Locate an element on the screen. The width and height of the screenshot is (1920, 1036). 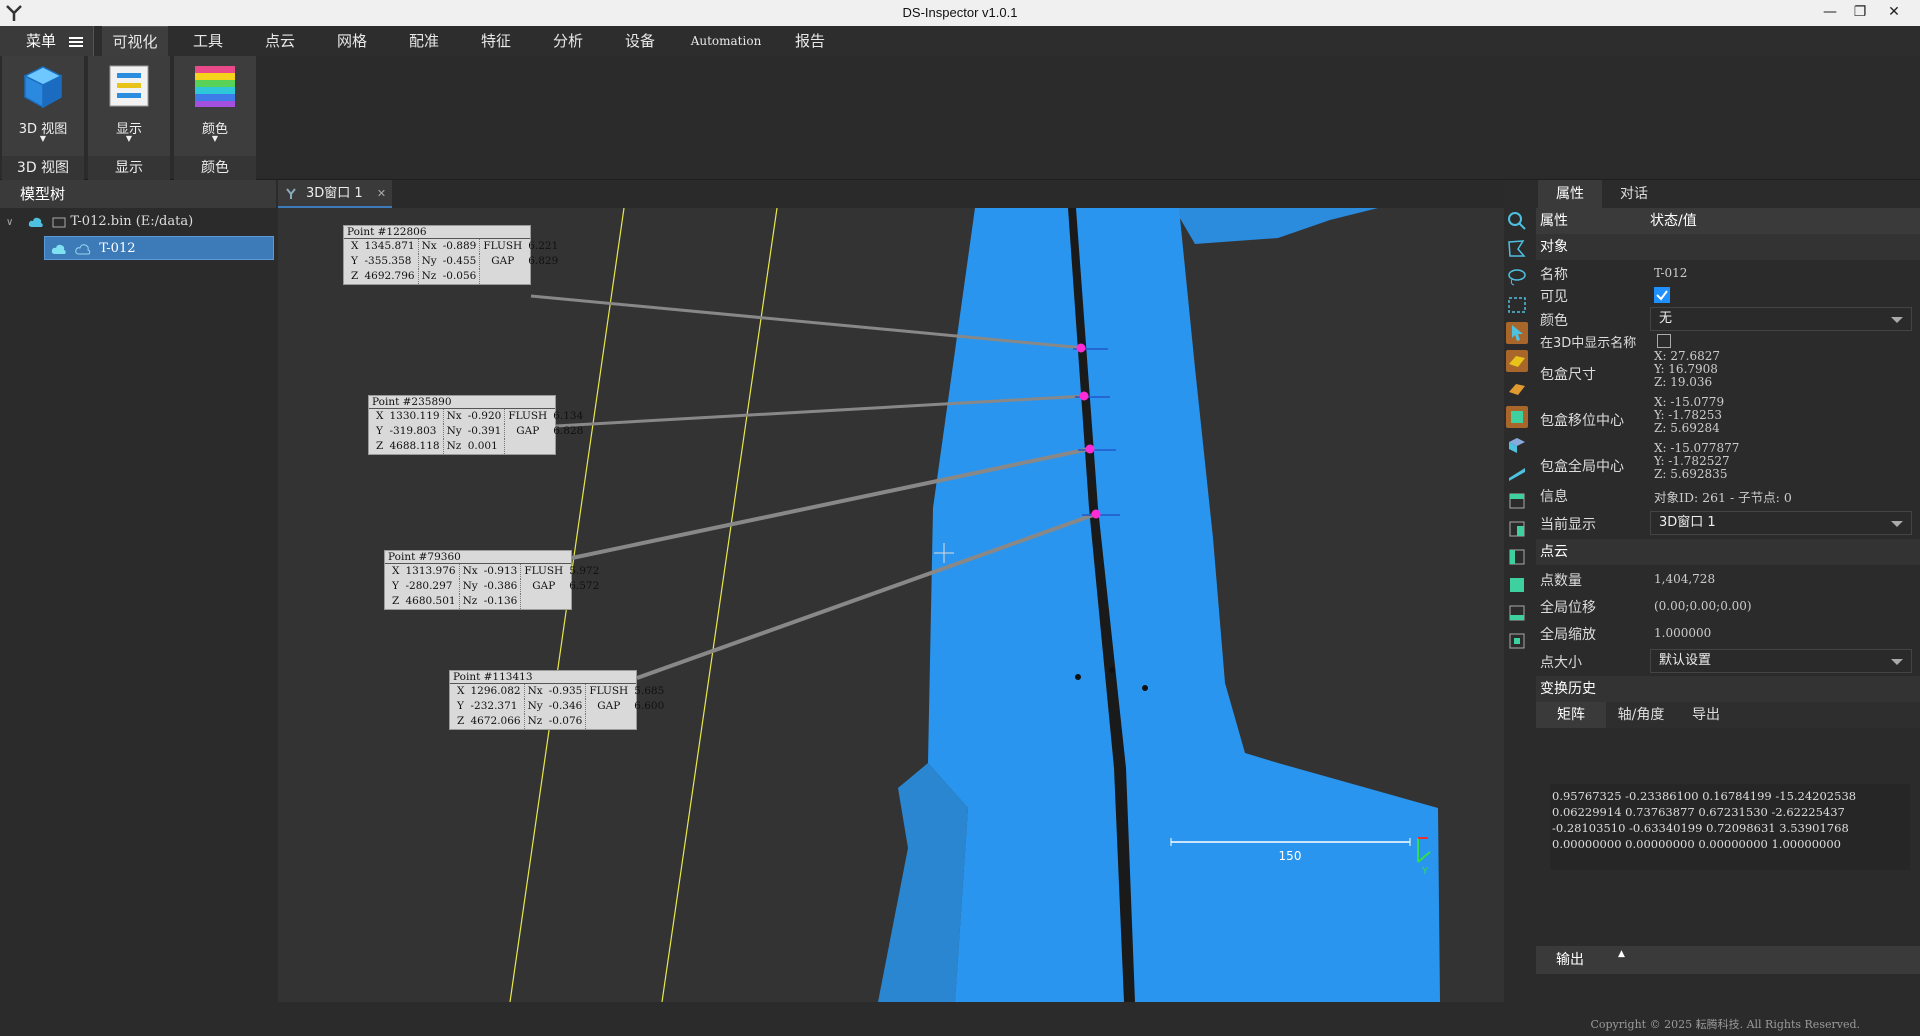
minimize-button: — is located at coordinates (1830, 12).